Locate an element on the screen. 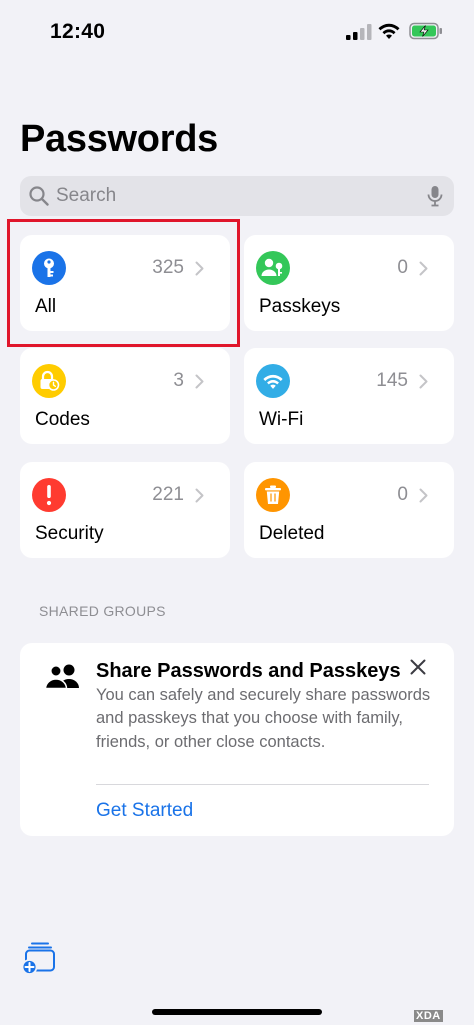  person-key-icon is located at coordinates (273, 268).